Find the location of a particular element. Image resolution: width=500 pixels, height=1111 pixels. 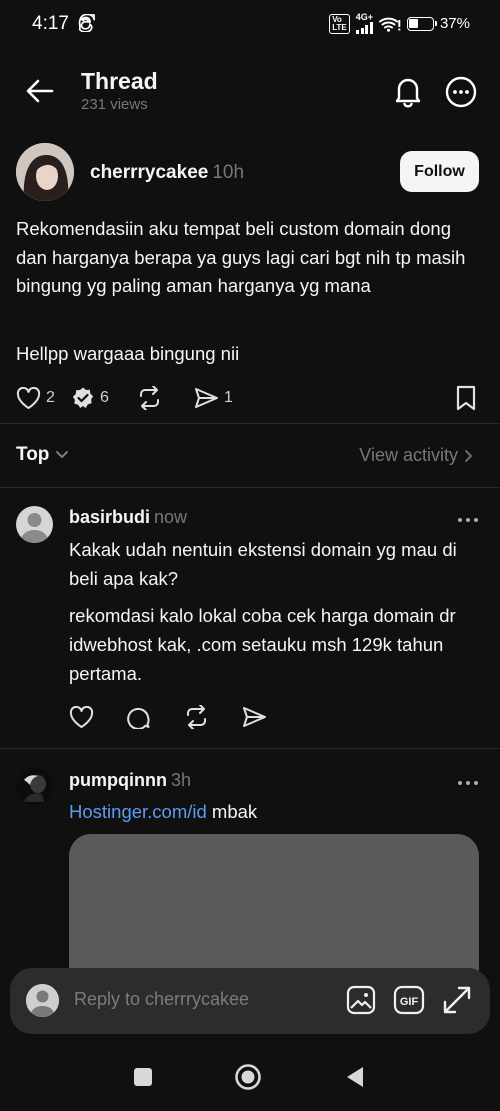

back-triangle-icon is located at coordinates (355, 1077).